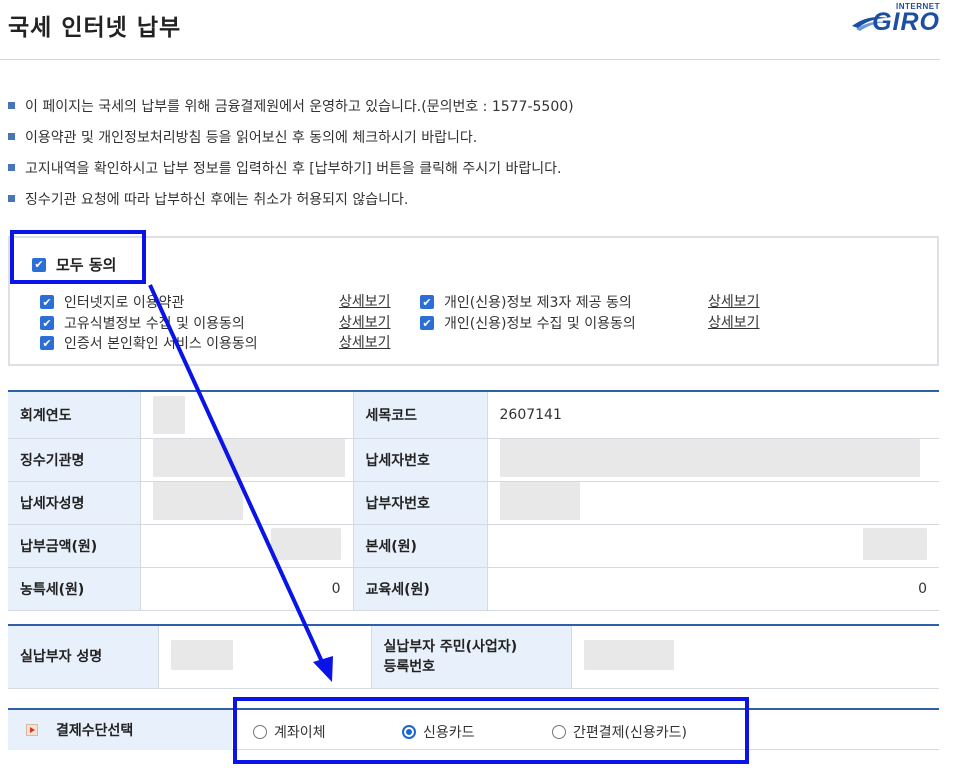 The height and width of the screenshot is (768, 953). I want to click on term-label: 인증서 본인확인 서비스 이용동의, so click(161, 344).